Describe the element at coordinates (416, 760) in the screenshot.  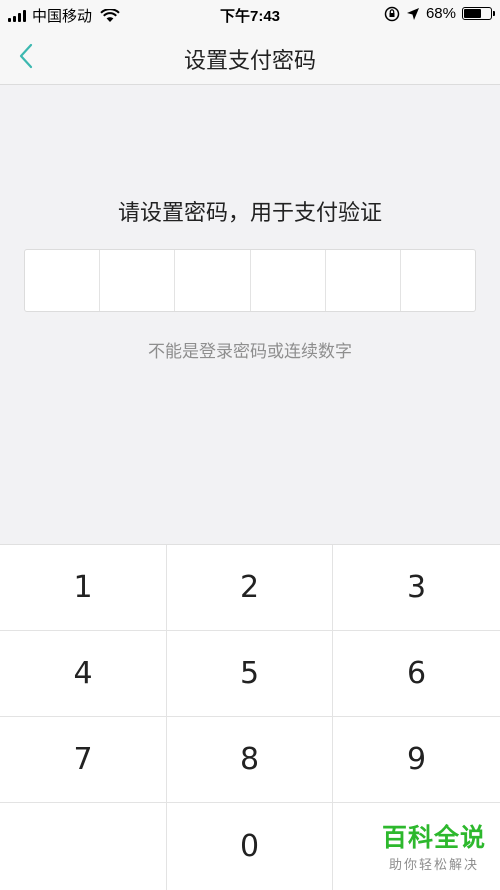
I see `keypad-key-9: 9` at that location.